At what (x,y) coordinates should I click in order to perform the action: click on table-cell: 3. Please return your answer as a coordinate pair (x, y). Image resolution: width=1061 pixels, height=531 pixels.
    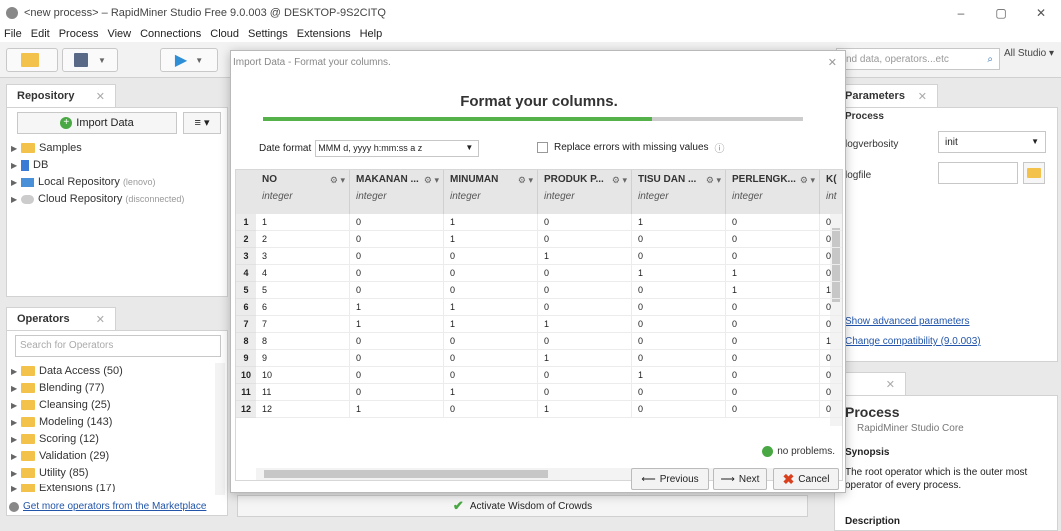
    Looking at the image, I should click on (303, 256).